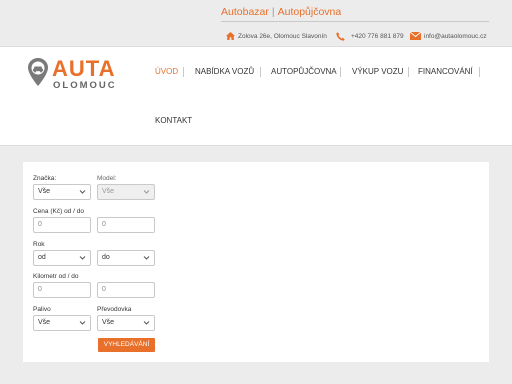 The height and width of the screenshot is (384, 512). Describe the element at coordinates (377, 71) in the screenshot. I see `nav-vykup-vozu: VÝKUP VOZU` at that location.